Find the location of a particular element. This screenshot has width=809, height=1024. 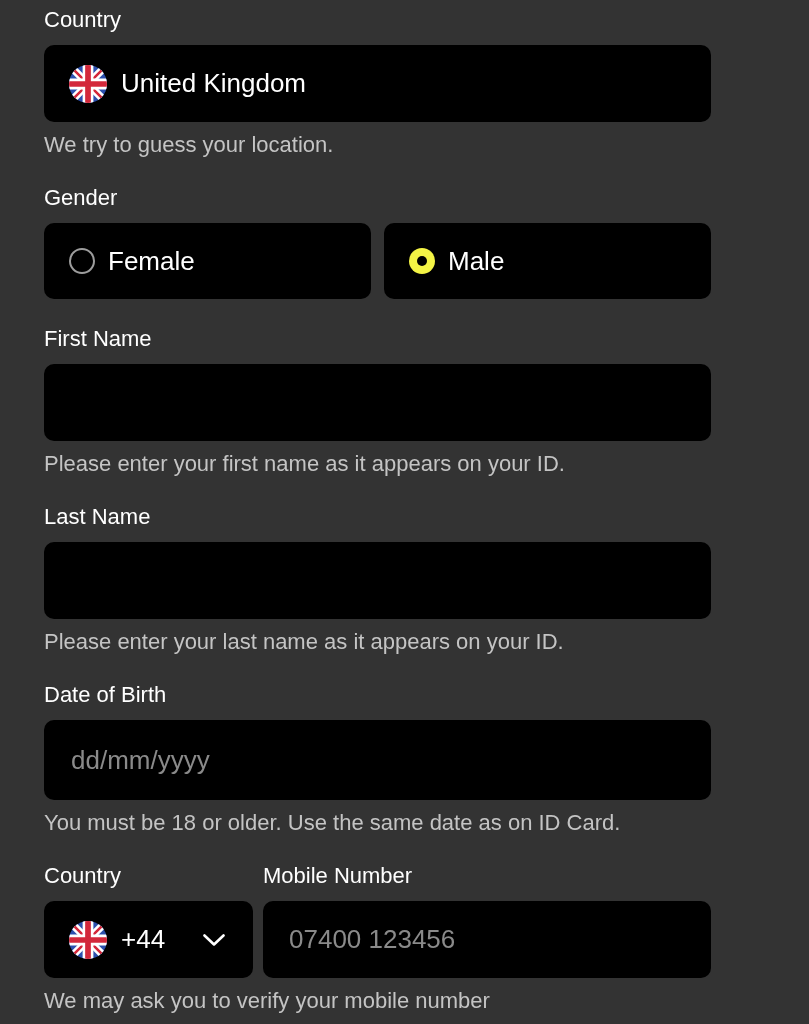

date-input-field: dd/mm/yyyy is located at coordinates (377, 760).